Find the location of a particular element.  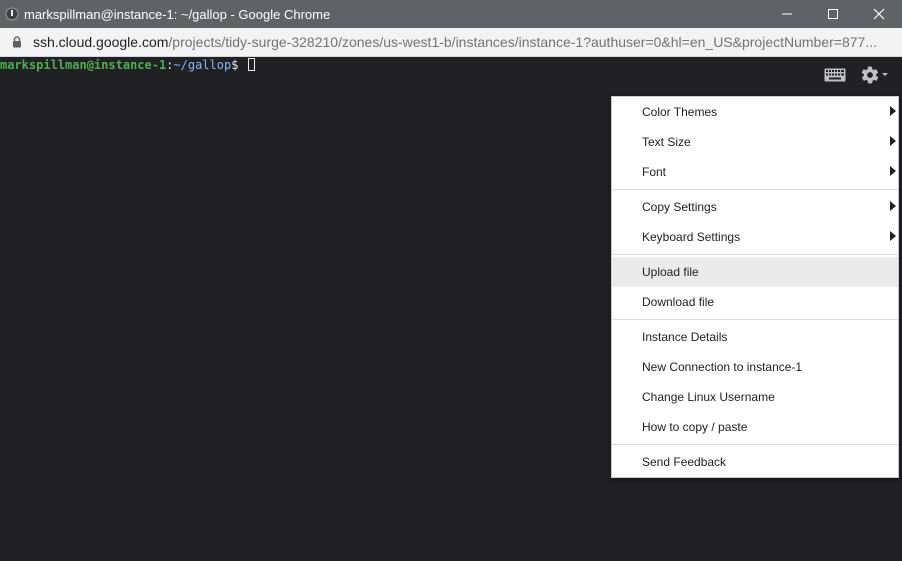

menu-item-text-size: Text Size is located at coordinates (755, 142).